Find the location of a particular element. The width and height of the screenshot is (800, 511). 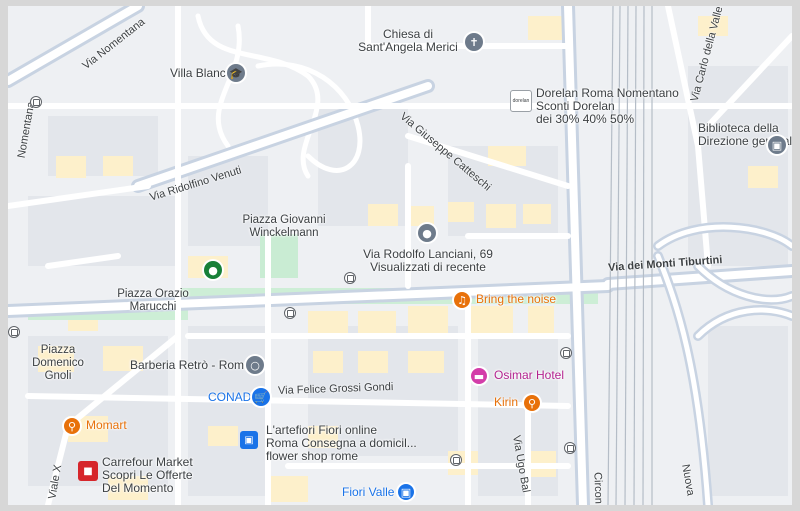

square-label-marucchi: Piazza Orazio Marucchi is located at coordinates (153, 301).